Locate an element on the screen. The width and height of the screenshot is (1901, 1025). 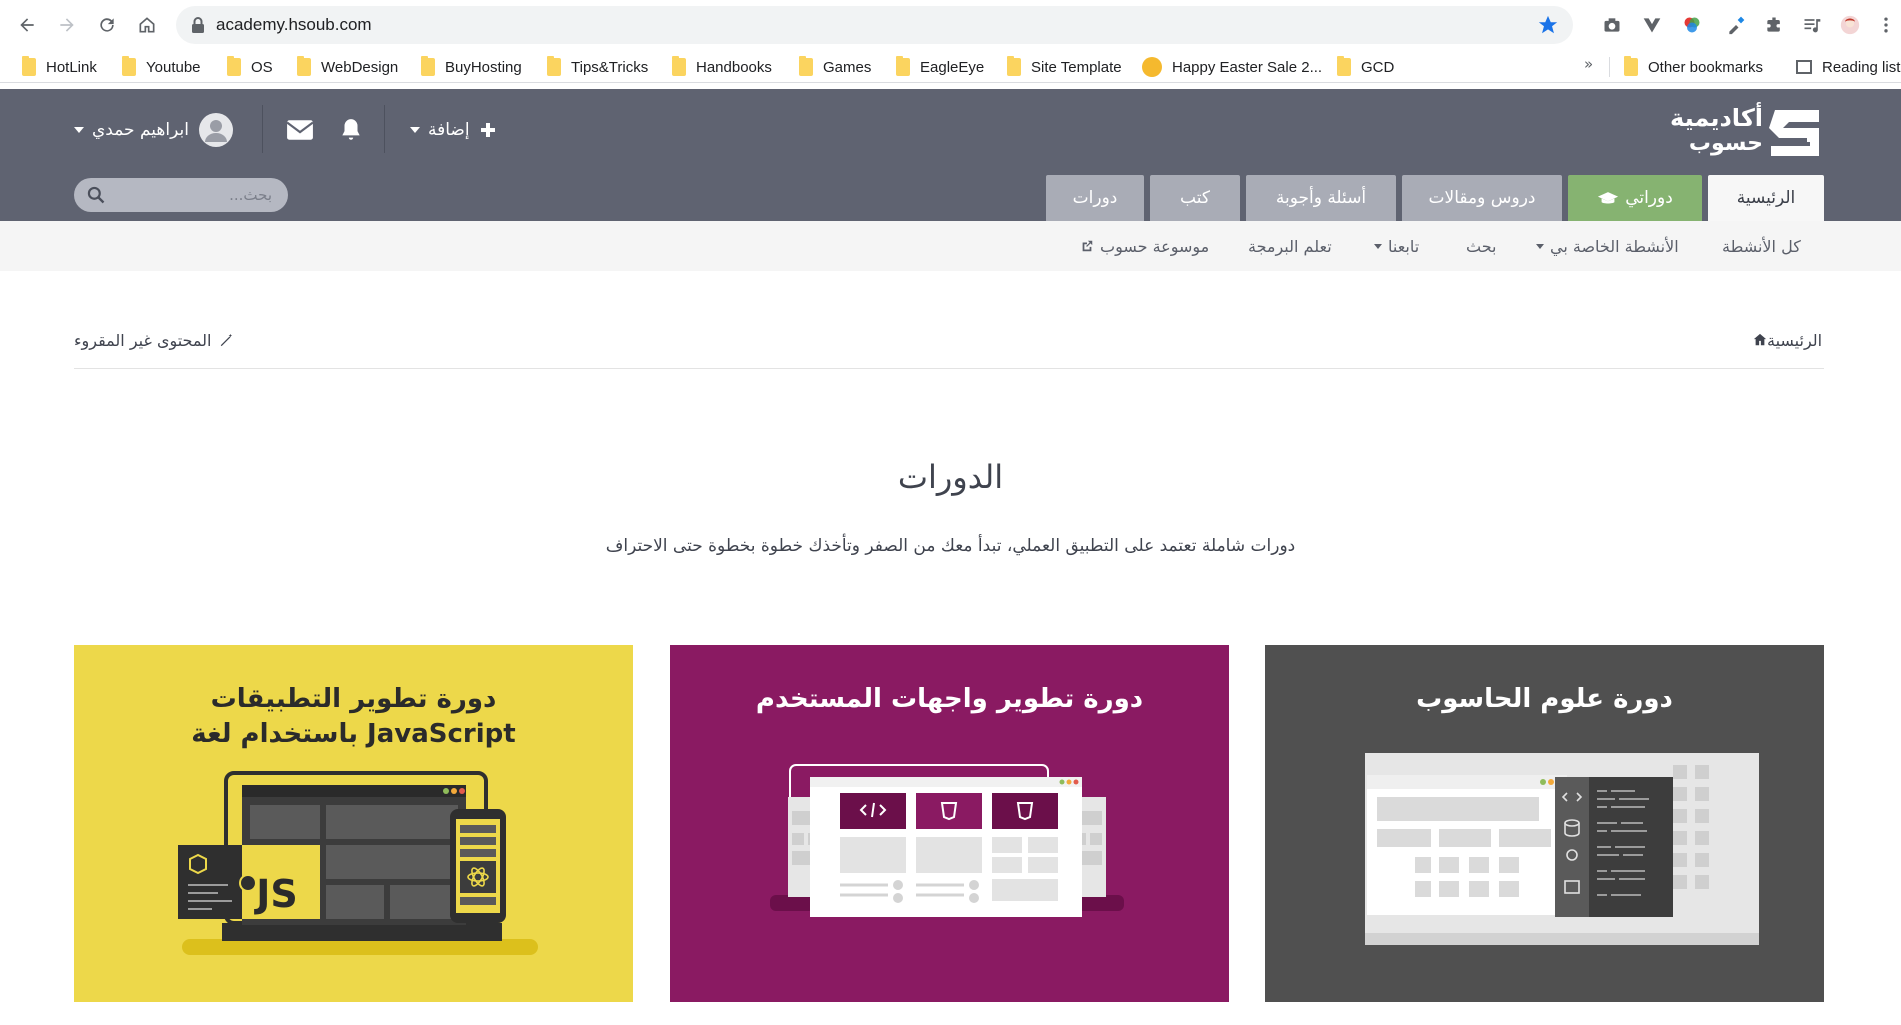
magic-wand-icon is located at coordinates (227, 340).